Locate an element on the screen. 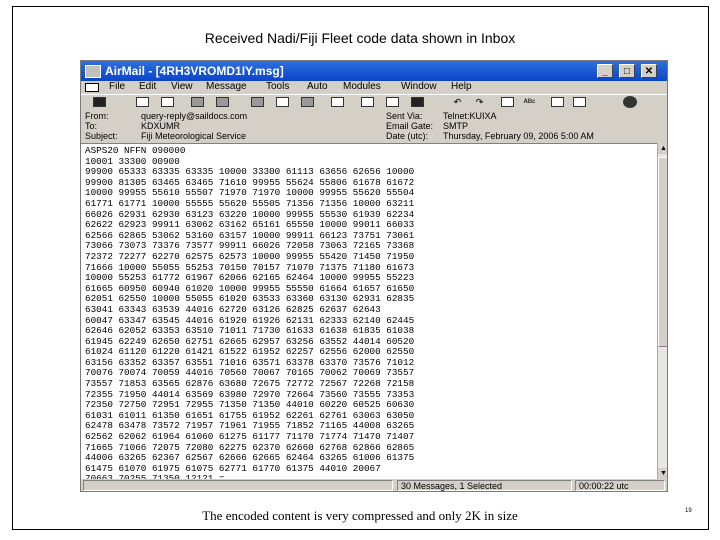  attach-icon is located at coordinates (307, 102).